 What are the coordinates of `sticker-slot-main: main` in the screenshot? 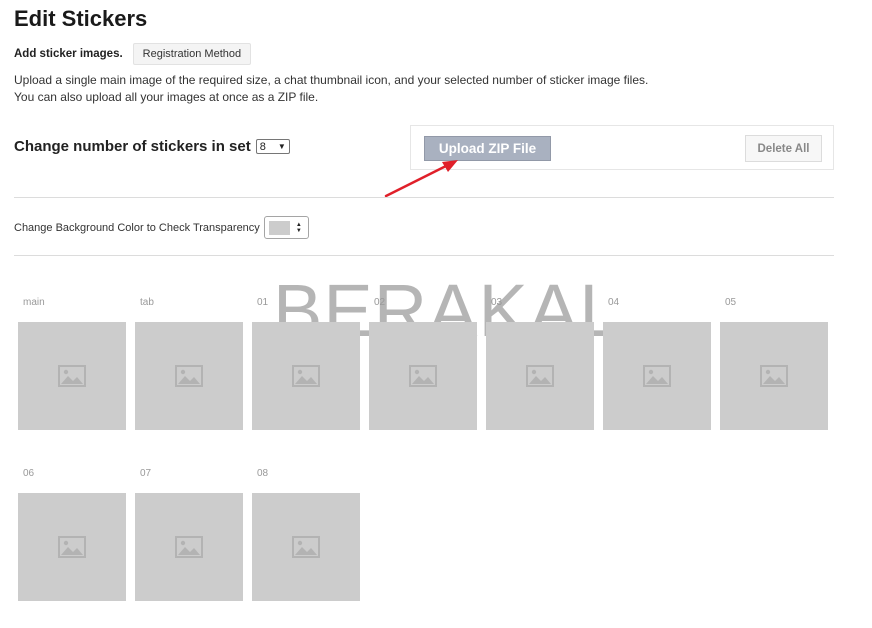 It's located at (72, 363).